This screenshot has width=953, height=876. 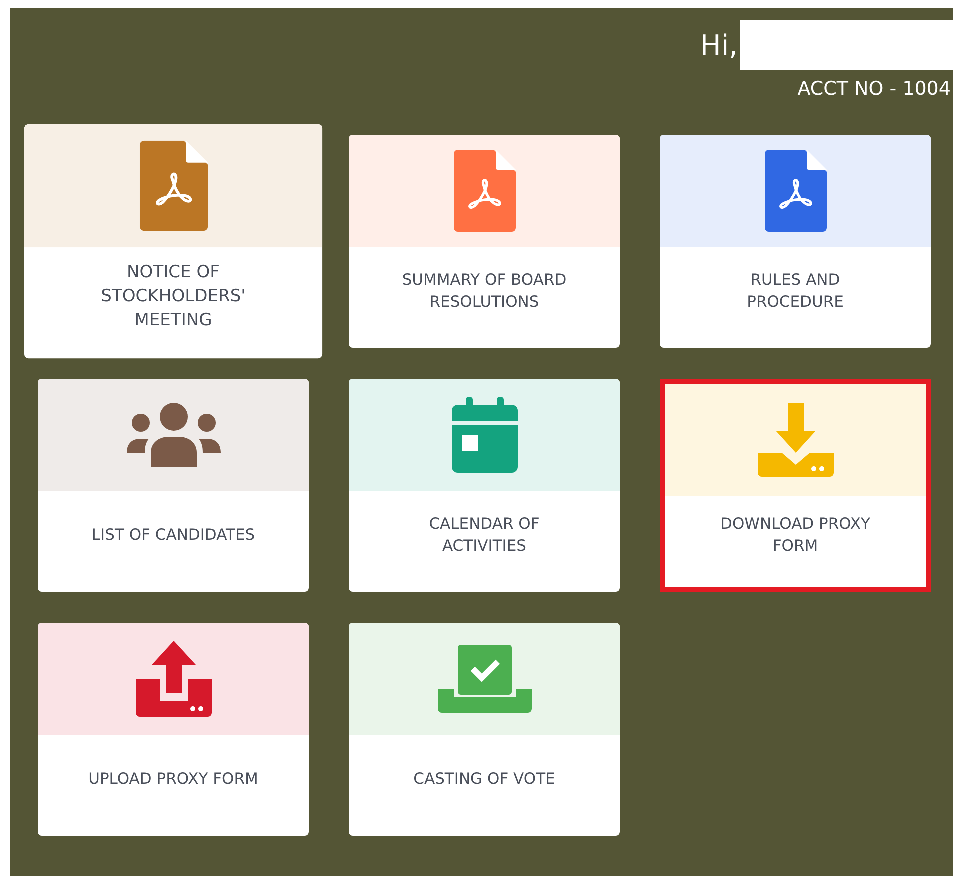 I want to click on card-title: NOTICE OF STOCKHOLDERS' MEETING, so click(x=173, y=296).